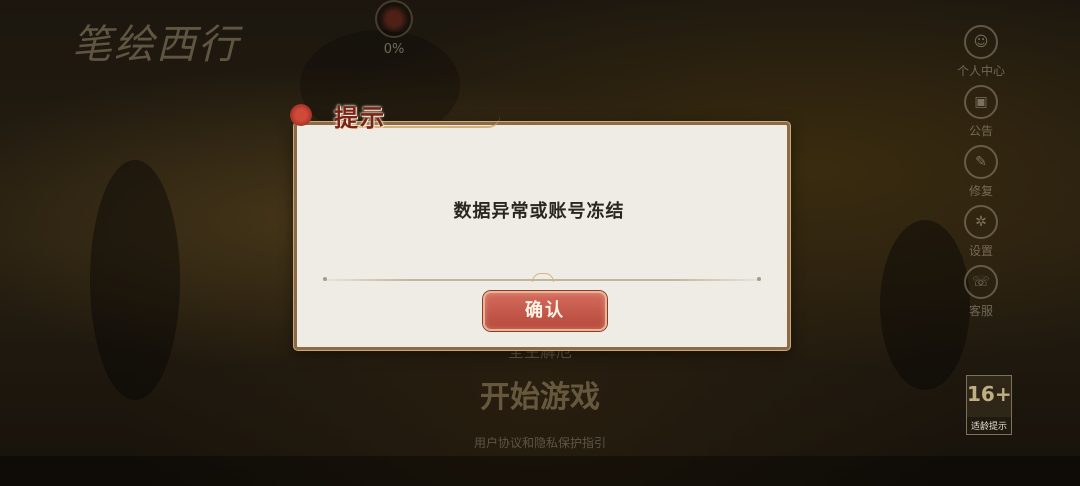  I want to click on age-rating-value: 16+, so click(989, 394).